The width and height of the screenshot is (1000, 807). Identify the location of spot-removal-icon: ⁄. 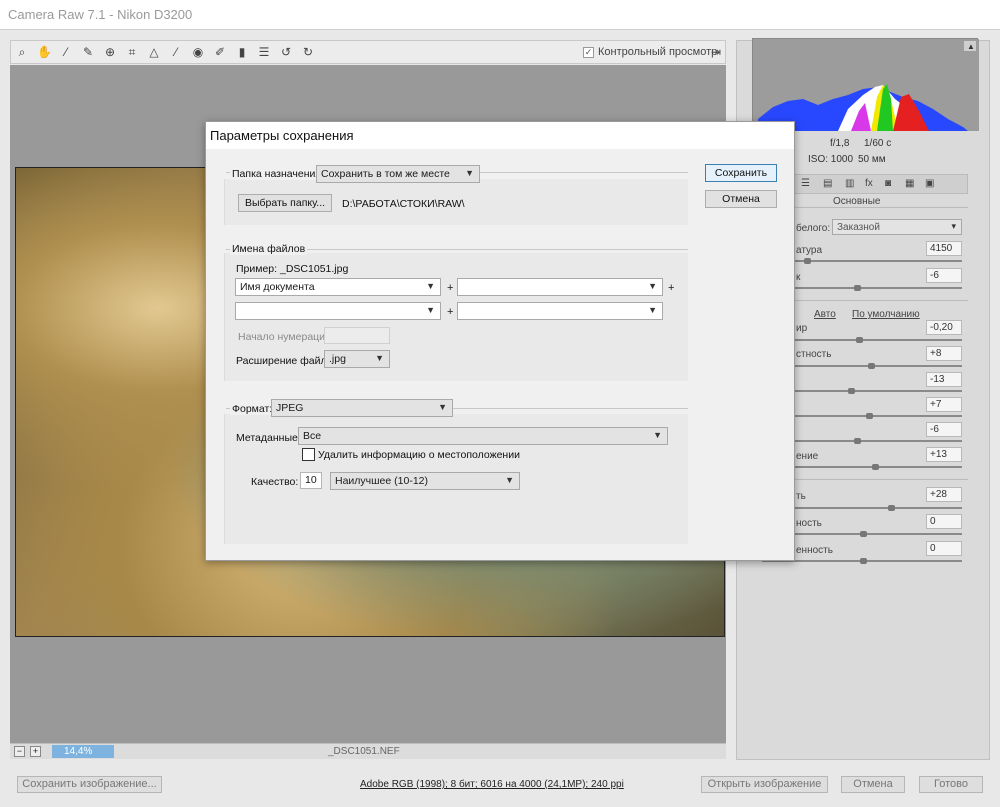
(176, 52).